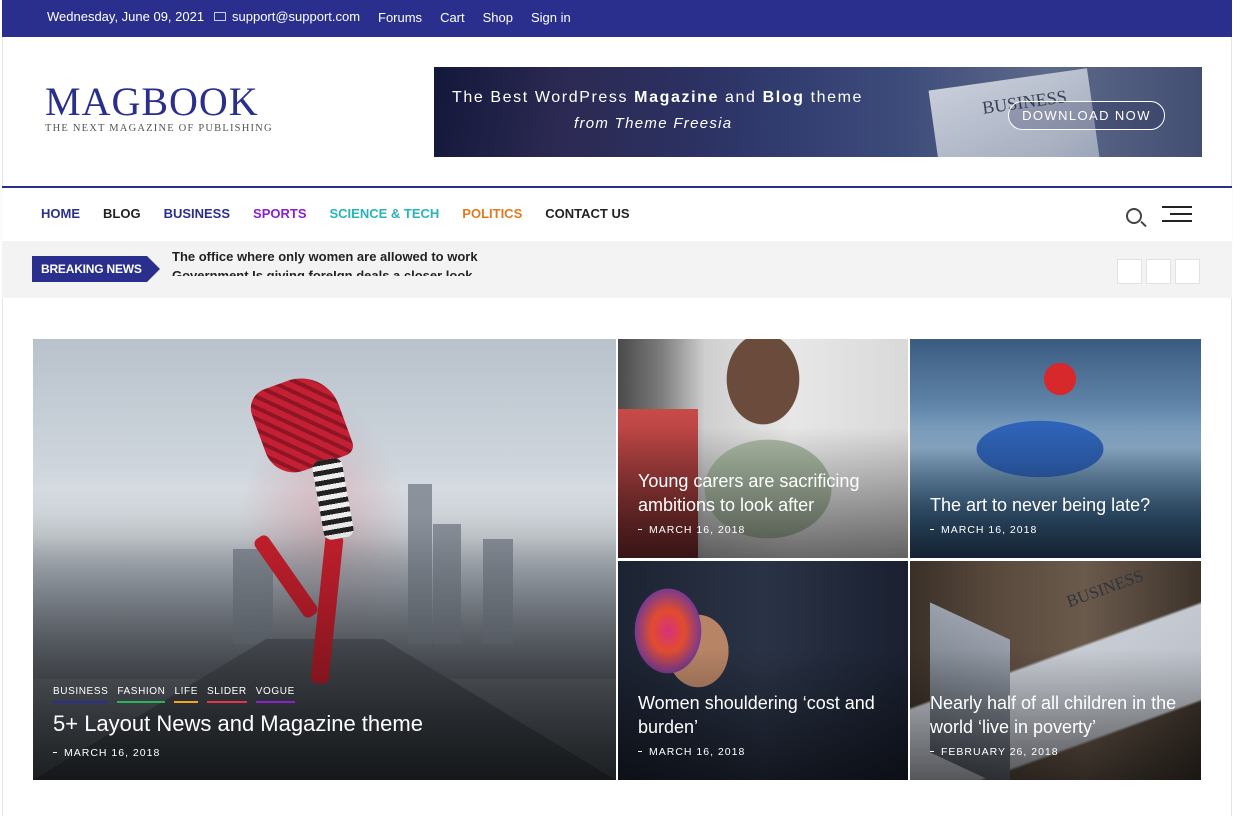 This screenshot has height=816, width=1233. I want to click on banner-text-theme: theme, so click(834, 97).